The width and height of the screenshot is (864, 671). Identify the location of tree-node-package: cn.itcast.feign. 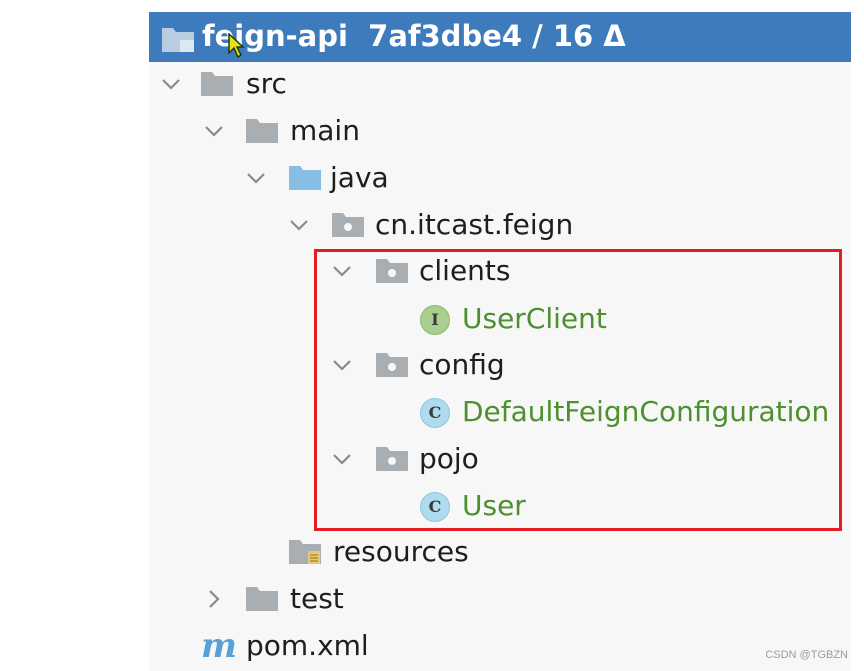
(500, 225).